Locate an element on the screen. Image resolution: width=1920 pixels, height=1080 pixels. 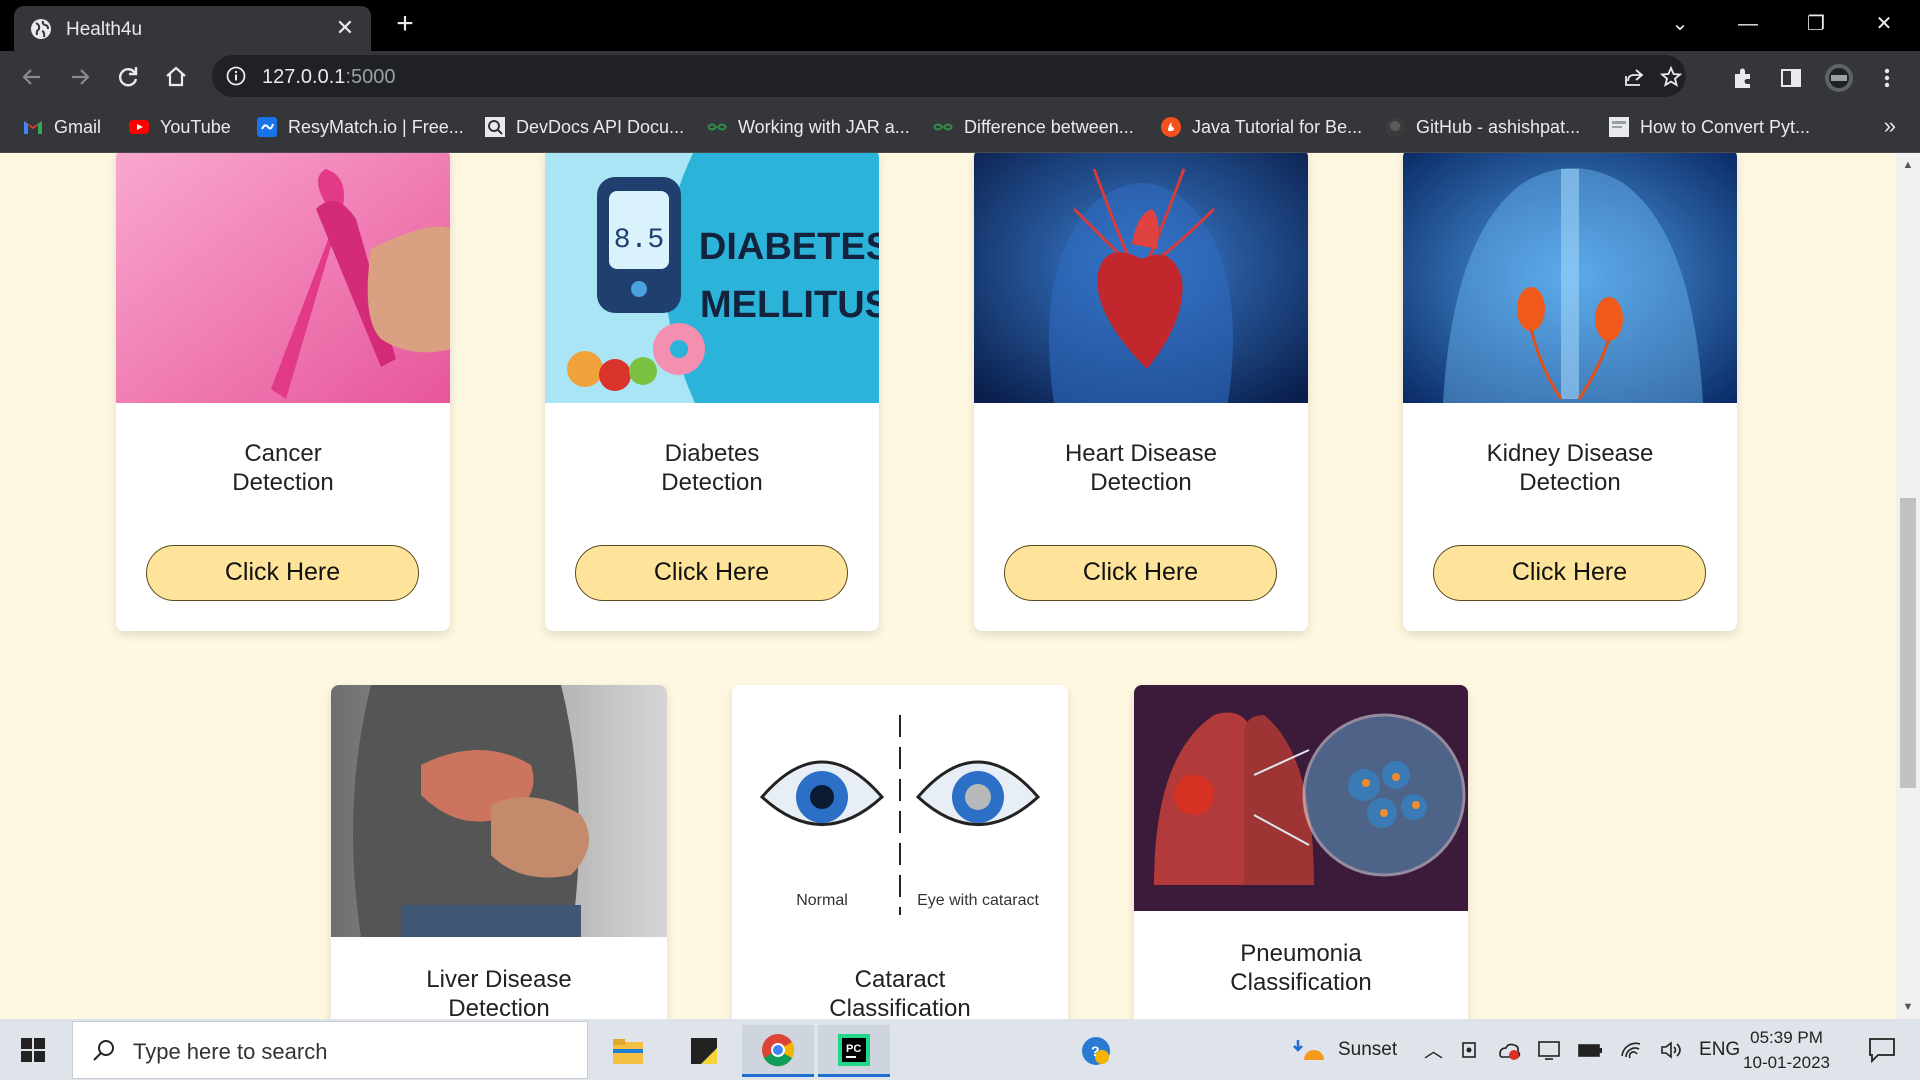
file-explorer-app is located at coordinates (628, 1051).